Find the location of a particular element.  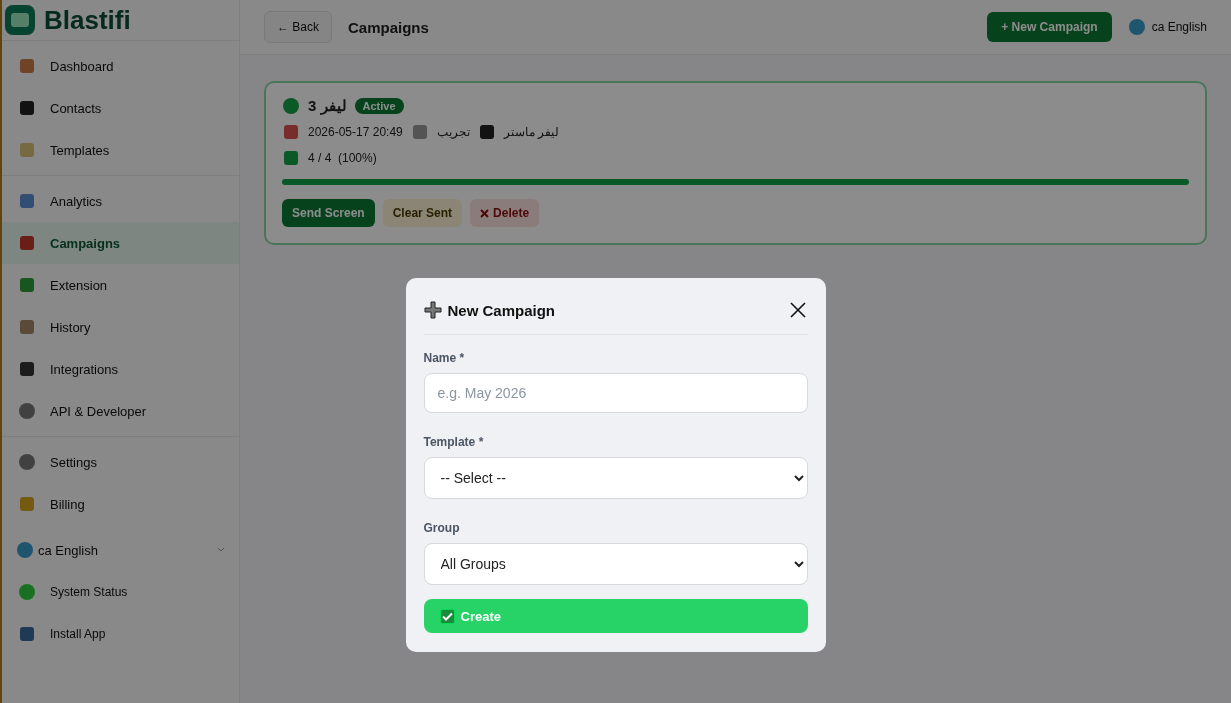

sidebar-item: Analytics is located at coordinates (120, 201).